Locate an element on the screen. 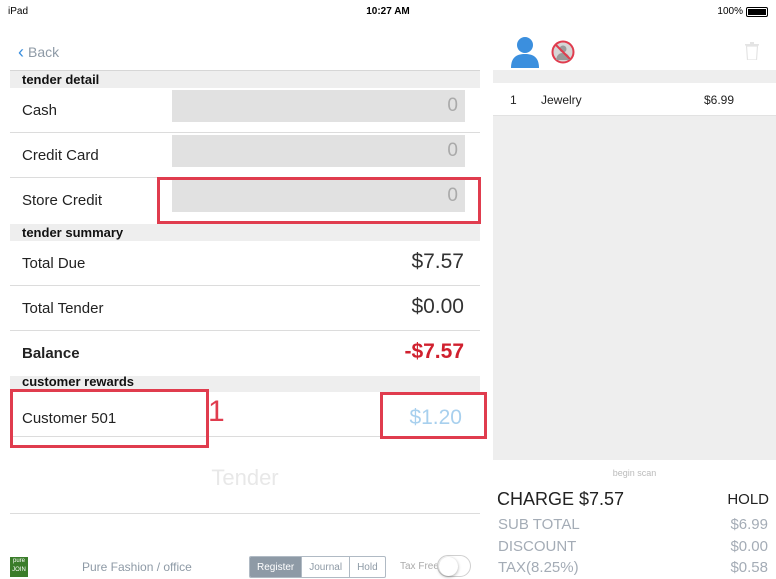  customer-icon is located at coordinates (525, 52).